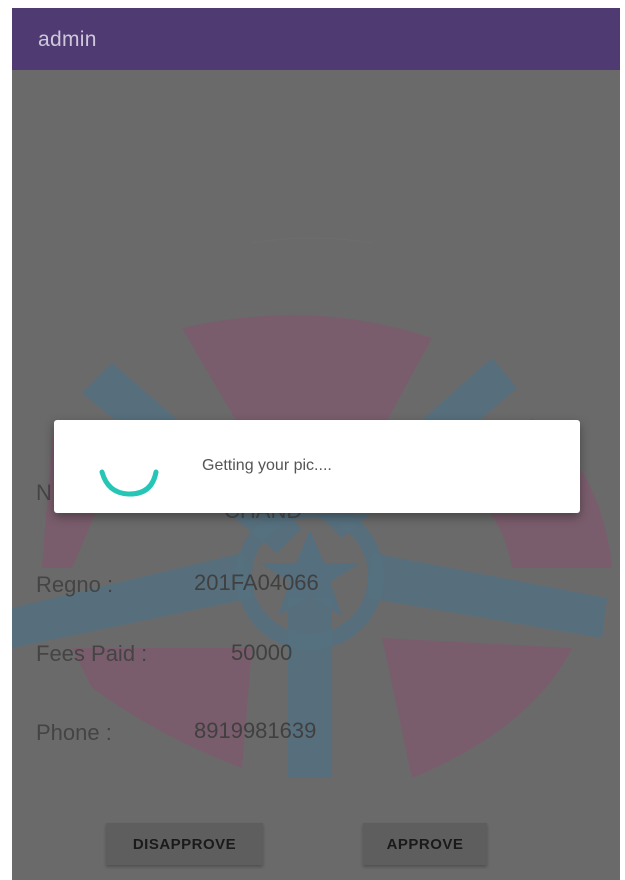  What do you see at coordinates (184, 844) in the screenshot?
I see `disapprove-button: DISAPPROVE` at bounding box center [184, 844].